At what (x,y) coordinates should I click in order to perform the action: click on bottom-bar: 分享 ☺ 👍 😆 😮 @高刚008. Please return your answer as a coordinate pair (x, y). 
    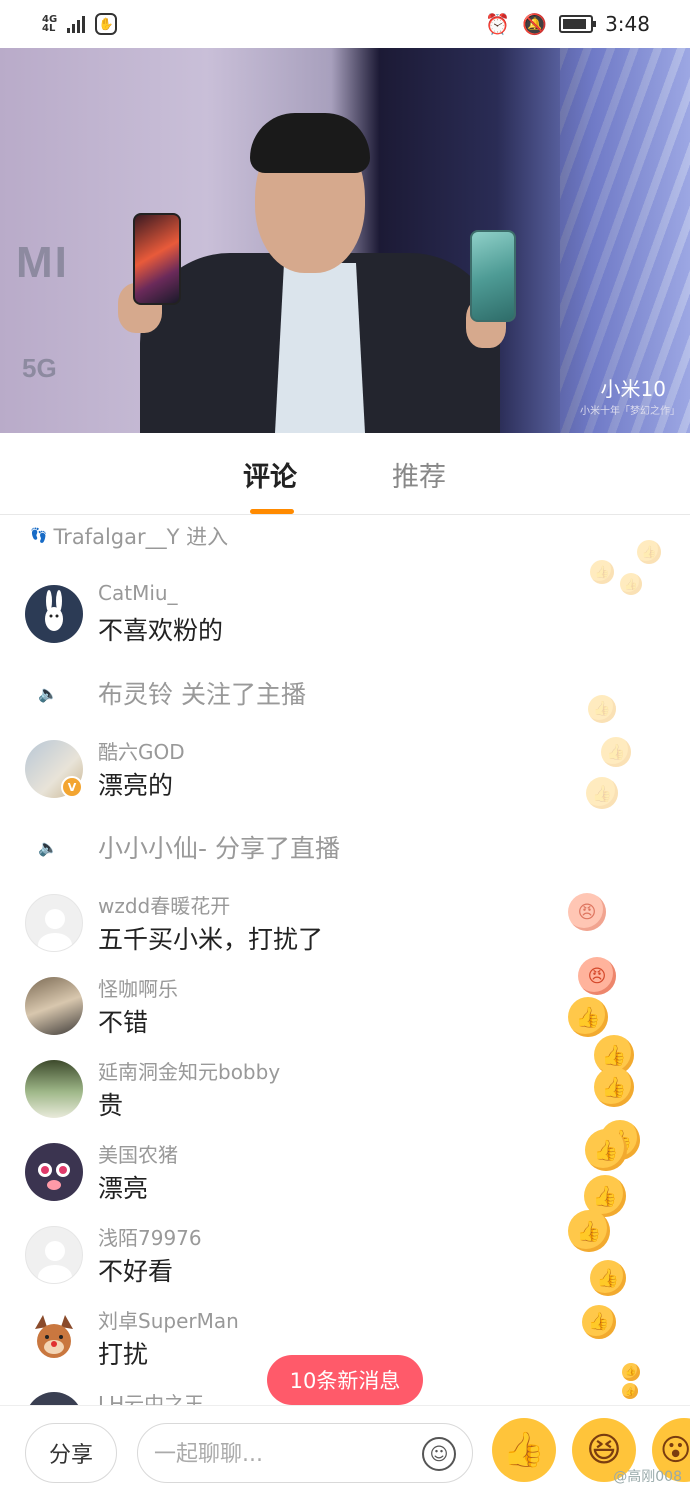
    Looking at the image, I should click on (345, 1450).